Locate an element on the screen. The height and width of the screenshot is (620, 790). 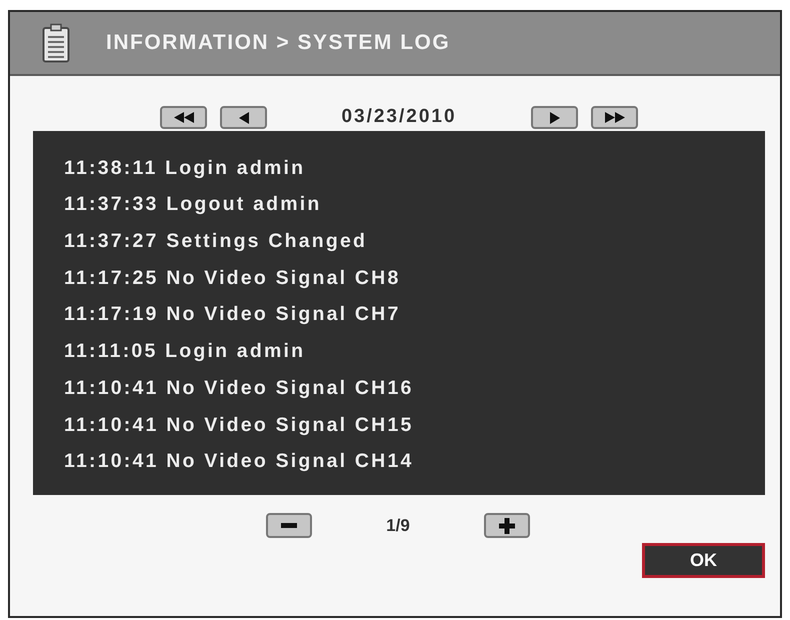
right-triangle-icon is located at coordinates (555, 118).